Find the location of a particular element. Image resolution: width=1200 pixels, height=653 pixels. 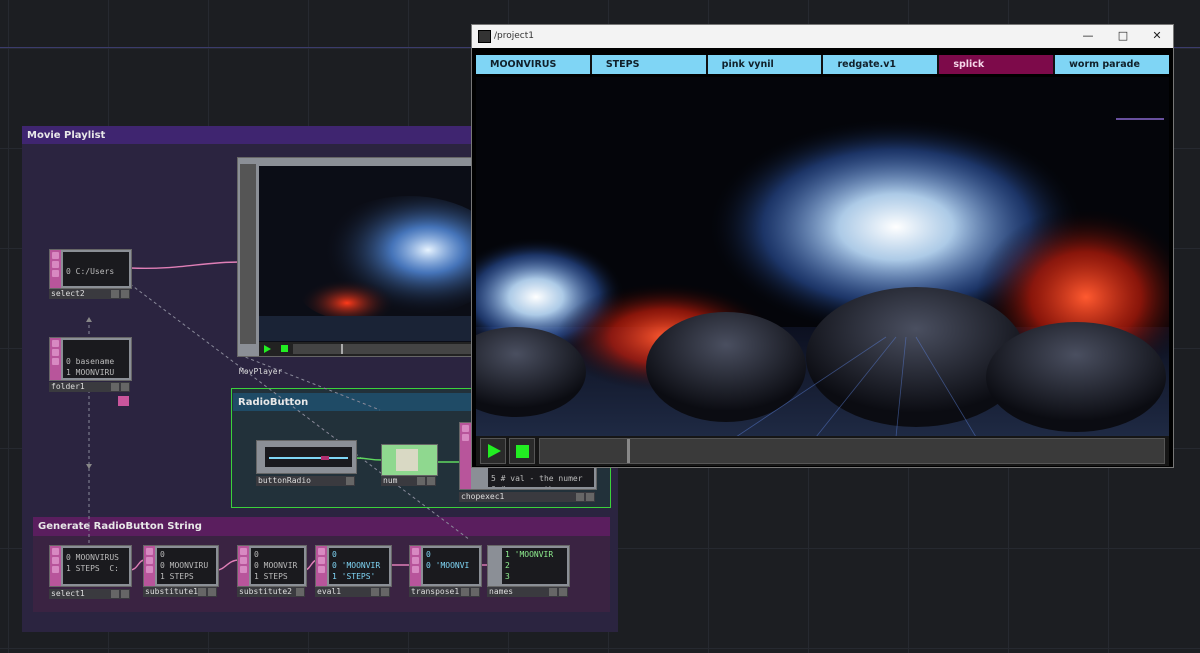

window-title: /project1 is located at coordinates (514, 36).